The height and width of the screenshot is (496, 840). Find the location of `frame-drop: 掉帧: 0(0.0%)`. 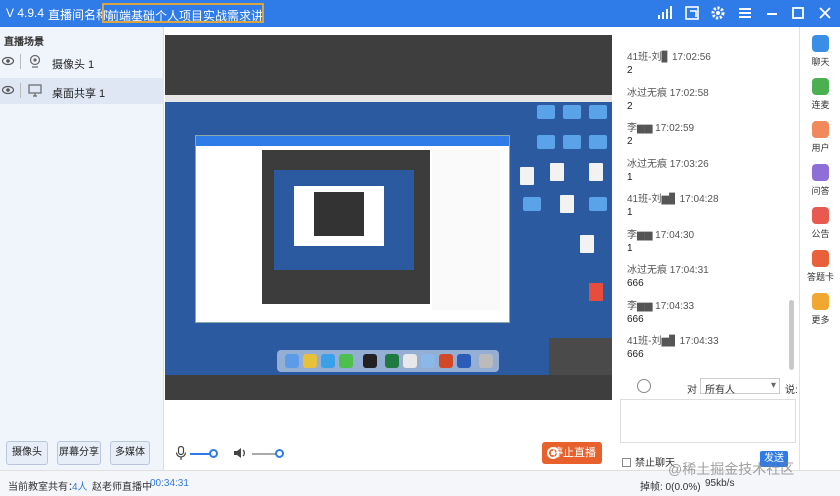

frame-drop: 掉帧: 0(0.0%) is located at coordinates (670, 487).